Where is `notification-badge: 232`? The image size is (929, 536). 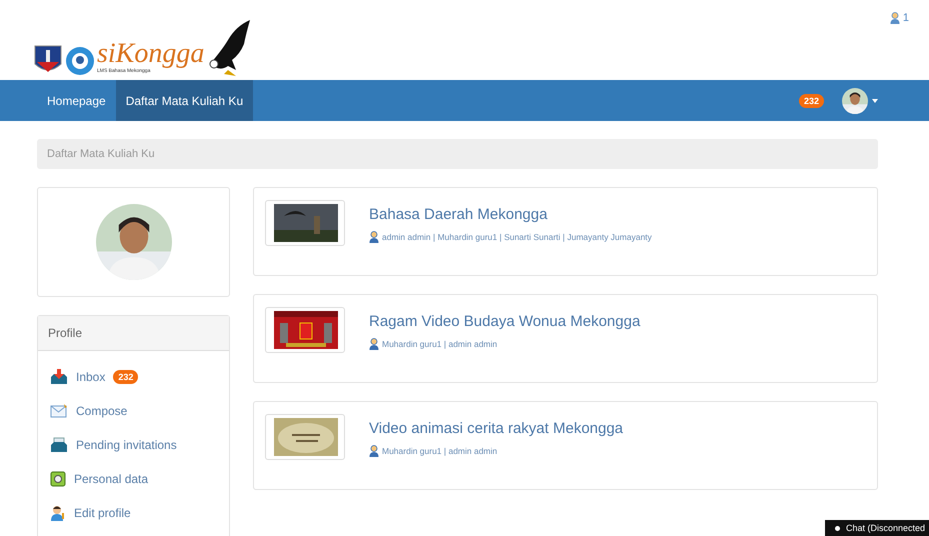
notification-badge: 232 is located at coordinates (811, 101).